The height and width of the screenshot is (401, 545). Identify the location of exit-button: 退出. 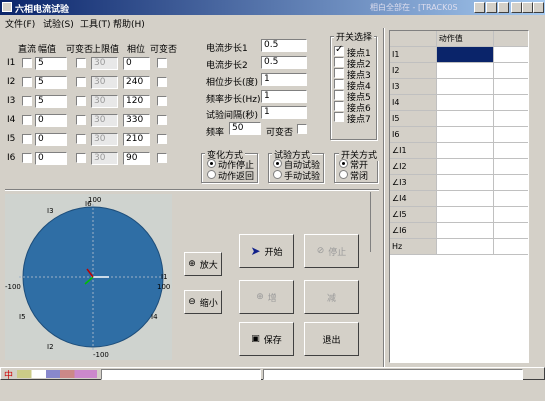
(331, 339).